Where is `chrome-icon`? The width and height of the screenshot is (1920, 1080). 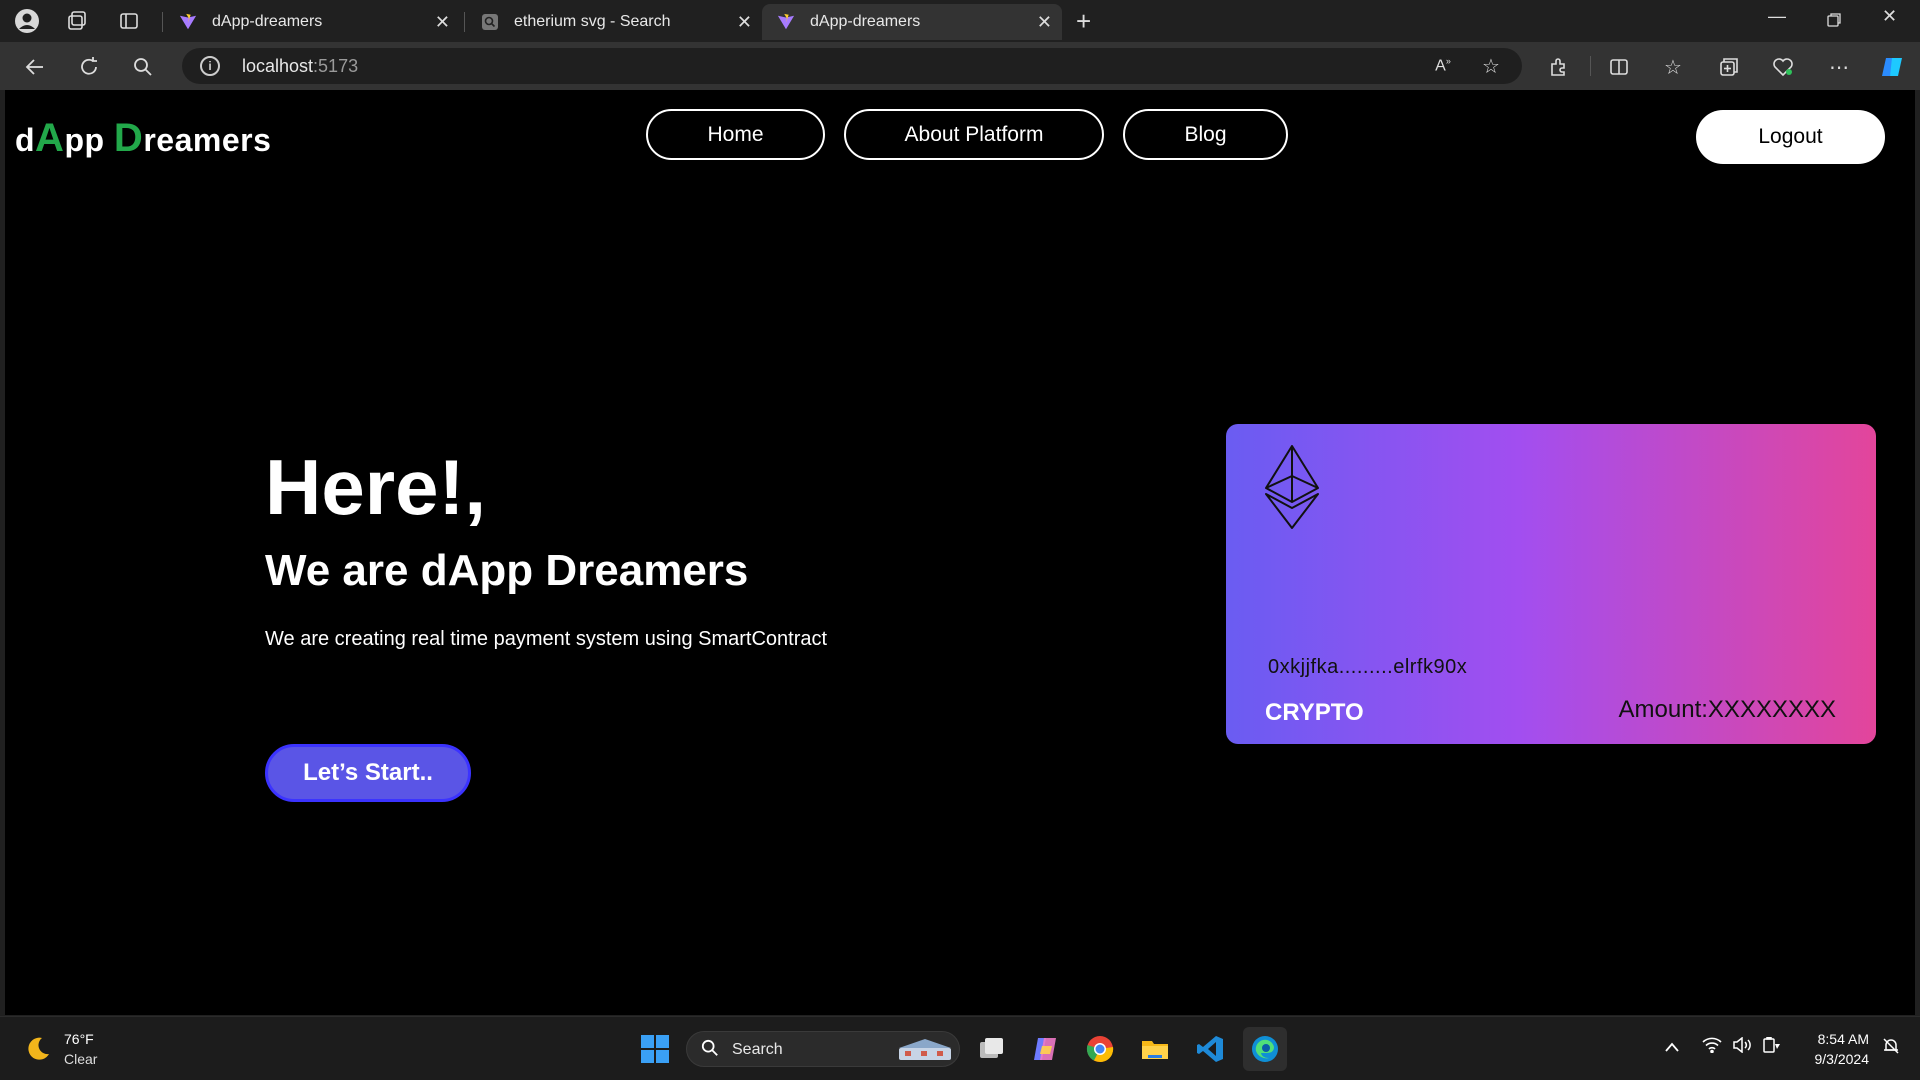 chrome-icon is located at coordinates (1100, 1049).